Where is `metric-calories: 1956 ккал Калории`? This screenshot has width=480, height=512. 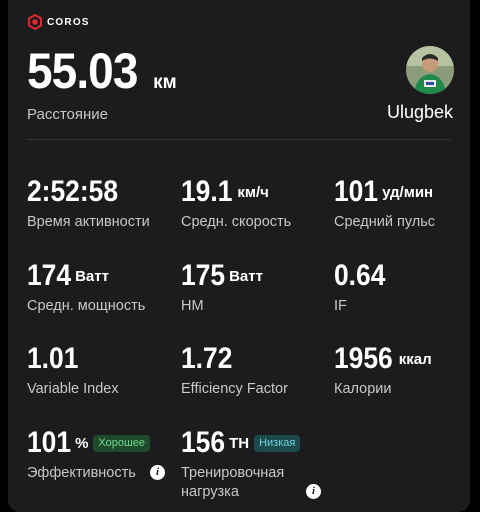
metric-calories: 1956 ккал Калории is located at coordinates (402, 370).